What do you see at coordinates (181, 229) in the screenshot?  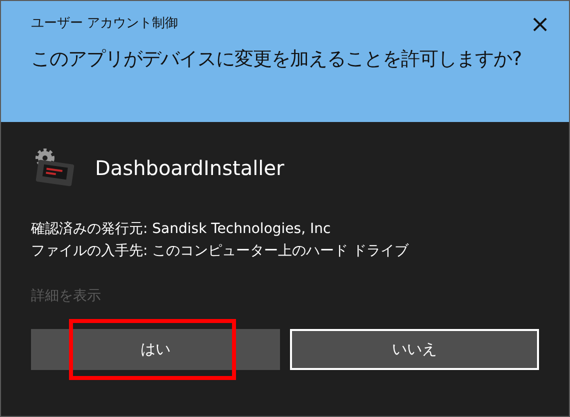 I see `publisher-info: 確認済みの発行元: Sandisk Technologies, Inc` at bounding box center [181, 229].